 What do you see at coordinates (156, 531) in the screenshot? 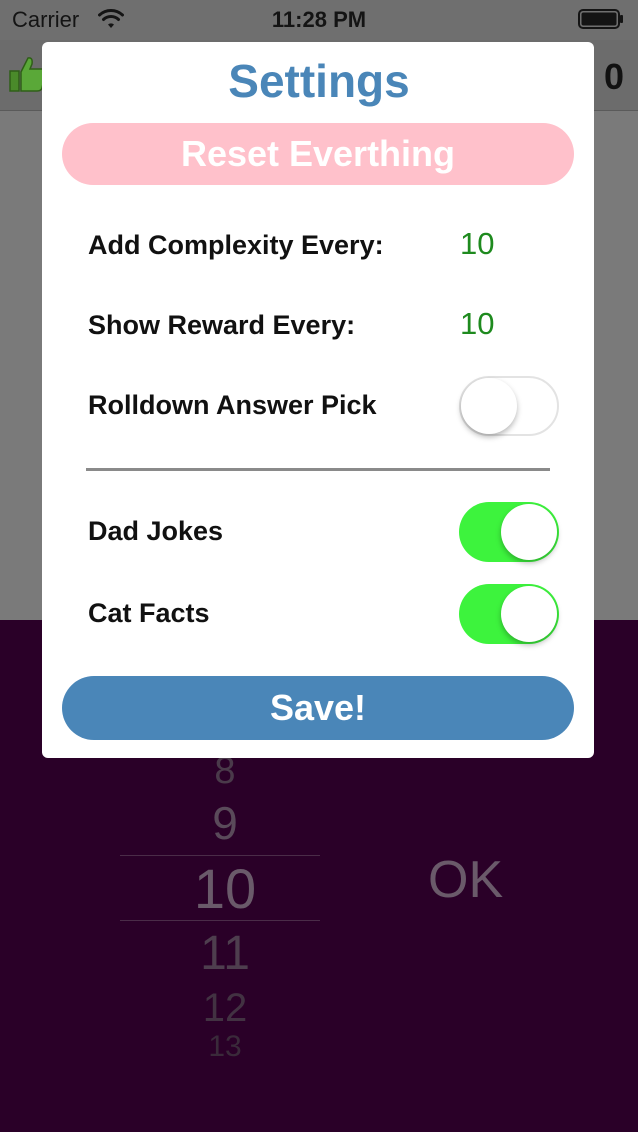
I see `dad-jokes-label: Dad Jokes` at bounding box center [156, 531].